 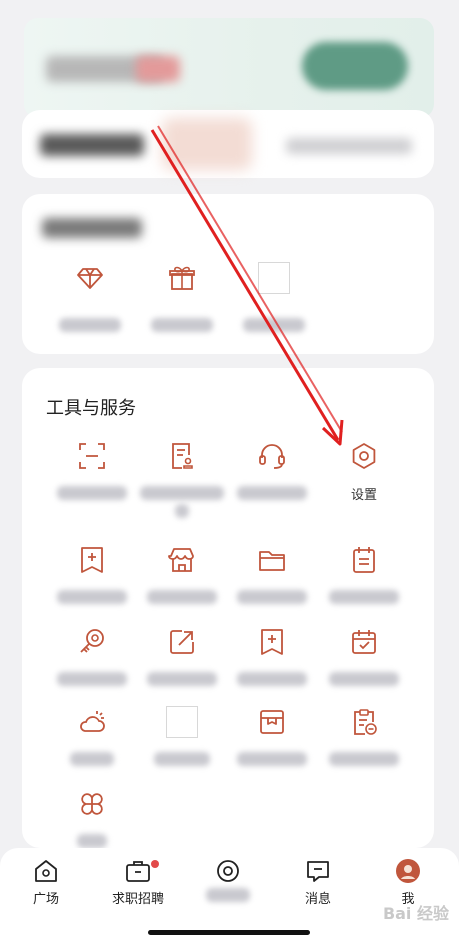 I want to click on clover-icon, so click(x=92, y=804).